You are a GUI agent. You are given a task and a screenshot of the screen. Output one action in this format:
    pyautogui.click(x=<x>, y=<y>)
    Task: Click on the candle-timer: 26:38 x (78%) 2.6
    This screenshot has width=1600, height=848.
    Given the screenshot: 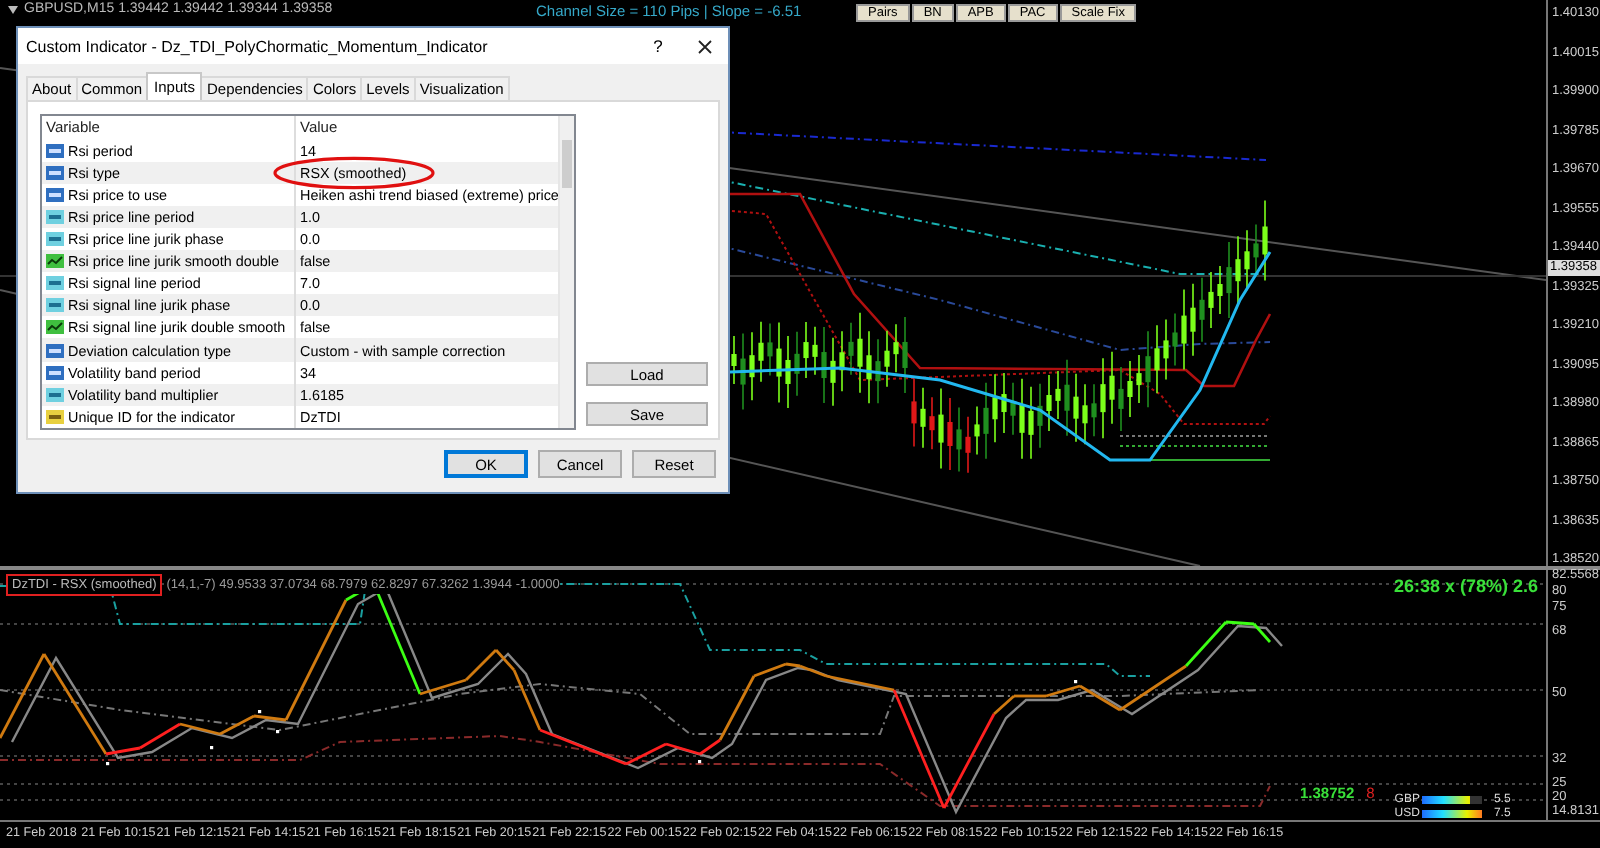 What is the action you would take?
    pyautogui.click(x=1465, y=586)
    